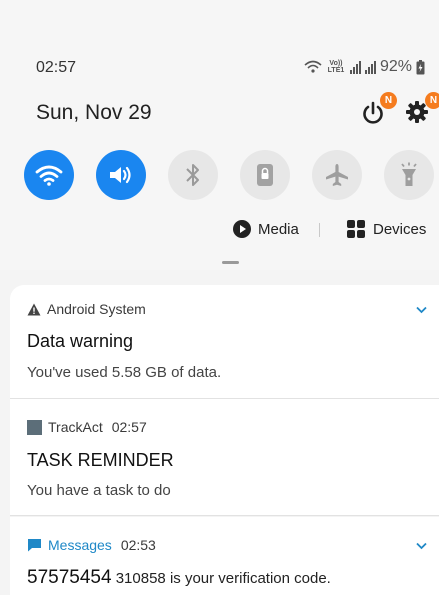 The height and width of the screenshot is (595, 439). Describe the element at coordinates (96, 309) in the screenshot. I see `notification-app-name: Android System` at that location.